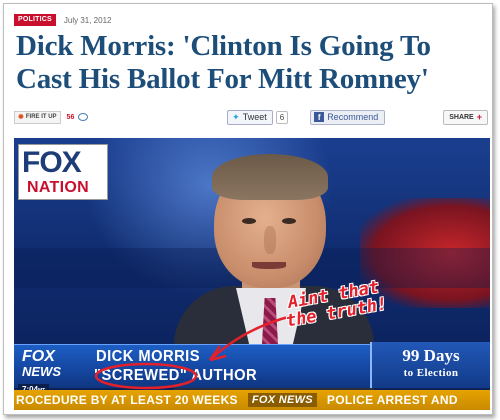 This screenshot has width=500, height=420. Describe the element at coordinates (249, 221) in the screenshot. I see `left-eye` at that location.